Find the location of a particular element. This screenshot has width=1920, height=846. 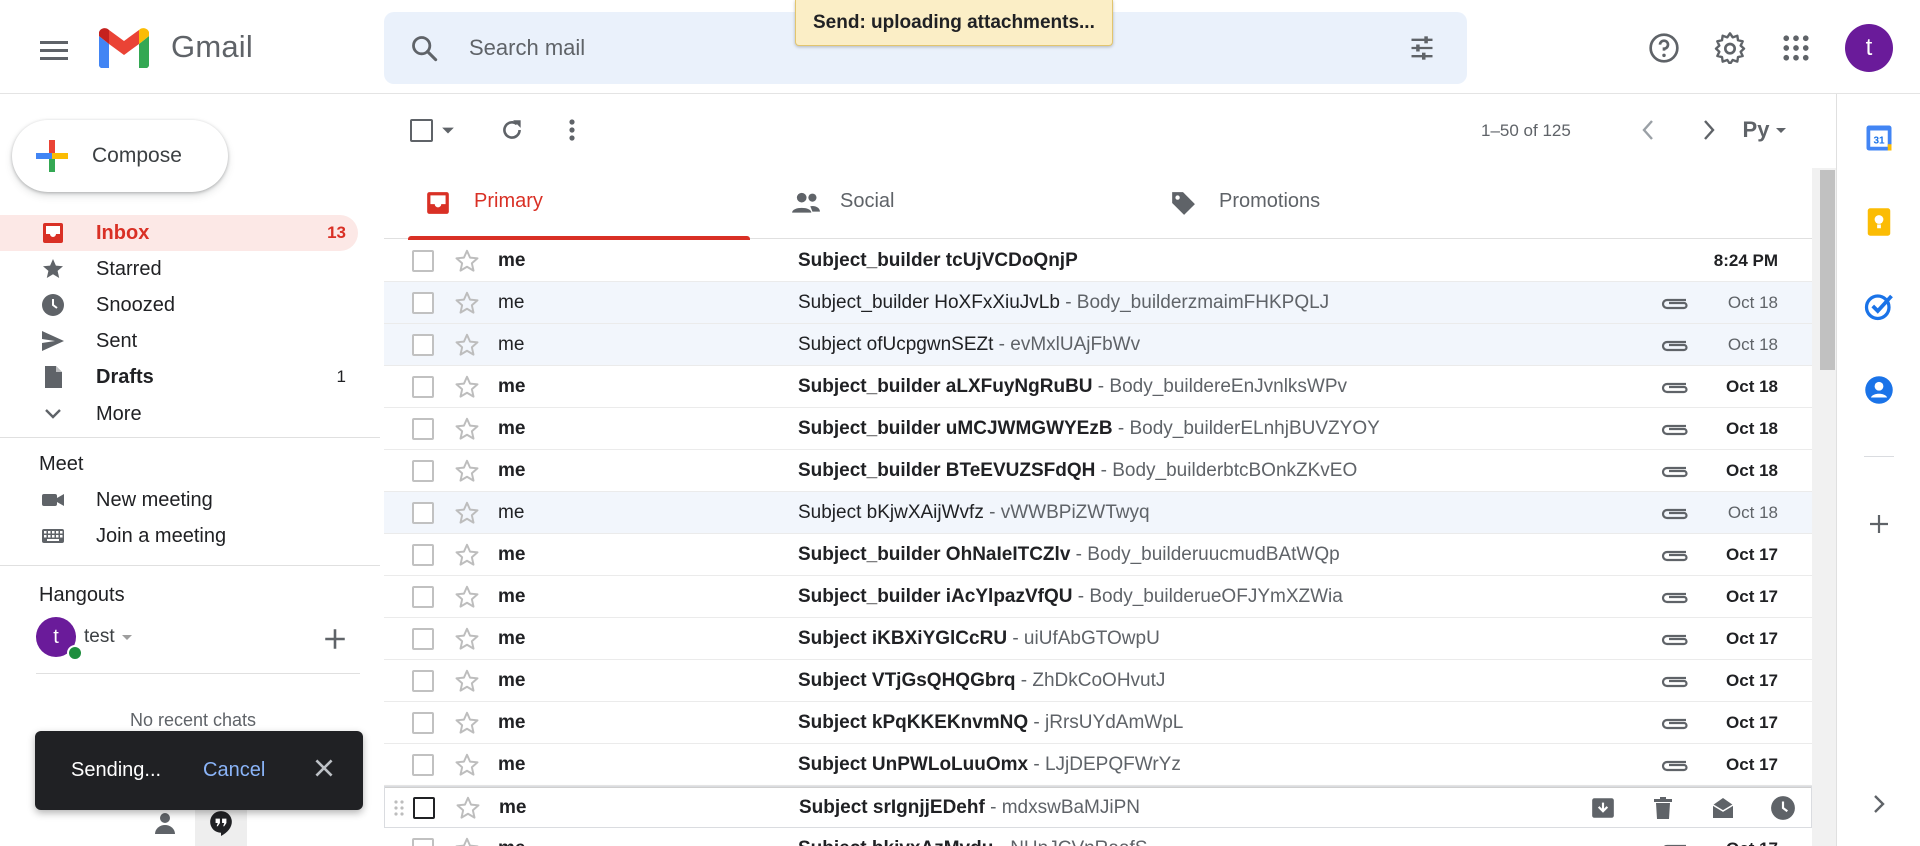

sidebar-item-drafts: Drafts 1 is located at coordinates (179, 377).